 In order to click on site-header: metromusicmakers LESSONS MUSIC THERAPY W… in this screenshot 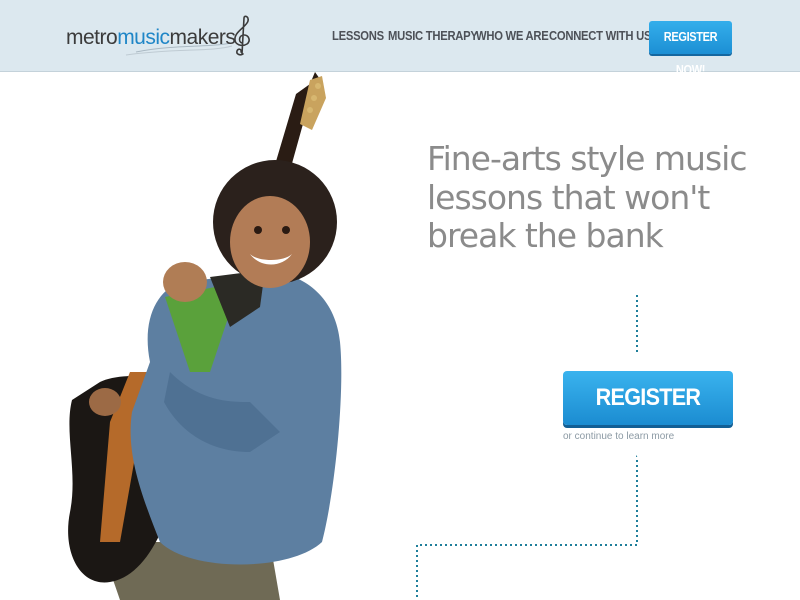, I will do `click(400, 38)`.